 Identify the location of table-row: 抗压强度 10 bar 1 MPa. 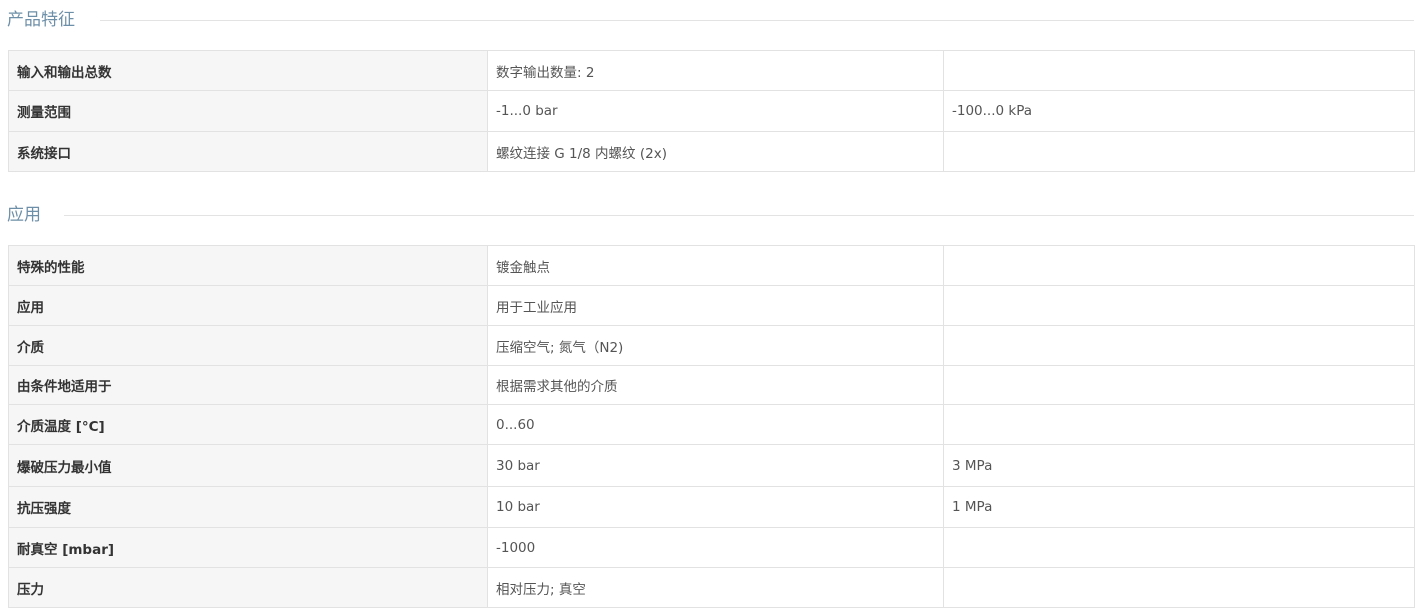
(711, 507).